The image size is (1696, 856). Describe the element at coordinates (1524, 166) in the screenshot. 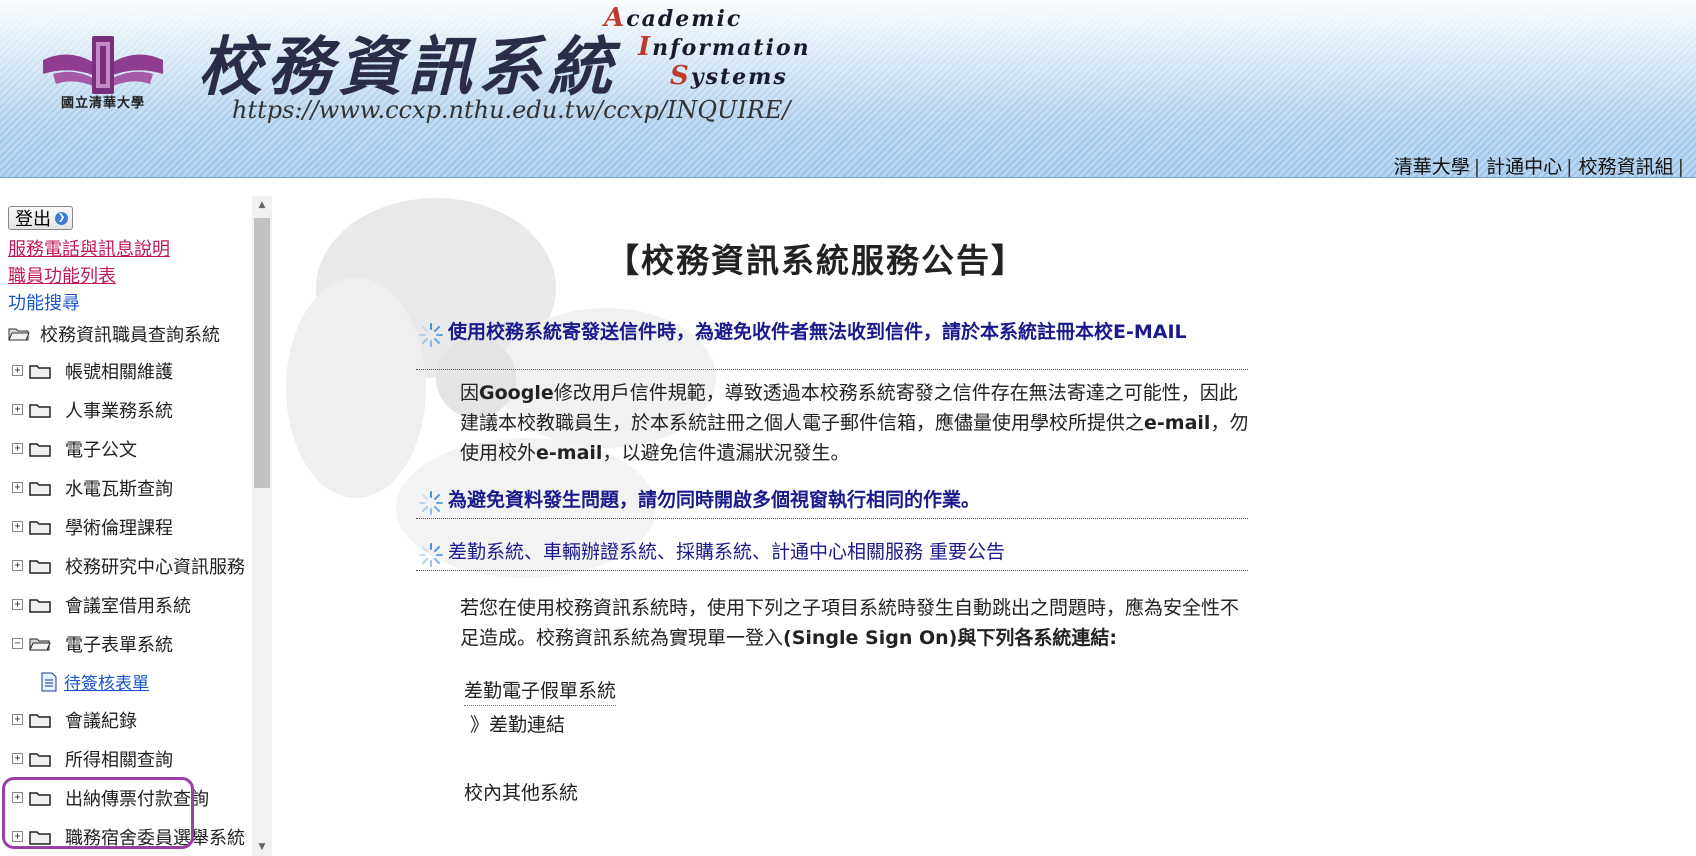

I see `link-computer-center: 計通中心` at that location.